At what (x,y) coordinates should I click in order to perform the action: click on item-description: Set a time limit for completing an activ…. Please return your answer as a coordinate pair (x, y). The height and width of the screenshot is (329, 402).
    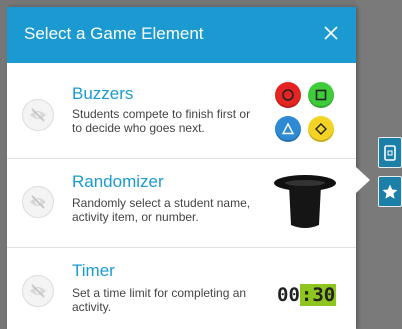
    Looking at the image, I should click on (159, 300).